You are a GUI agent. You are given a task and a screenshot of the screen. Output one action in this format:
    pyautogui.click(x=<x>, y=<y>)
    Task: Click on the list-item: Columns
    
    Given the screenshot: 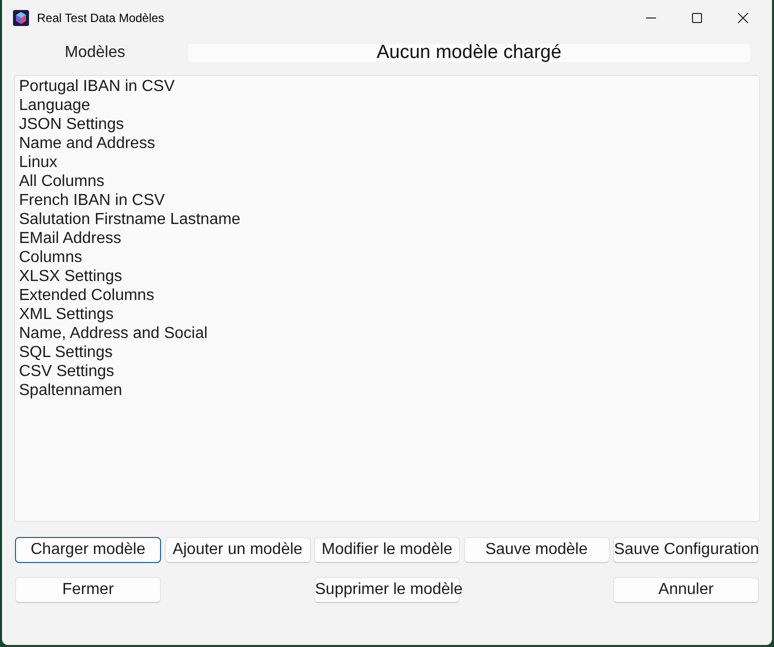 What is the action you would take?
    pyautogui.click(x=387, y=257)
    